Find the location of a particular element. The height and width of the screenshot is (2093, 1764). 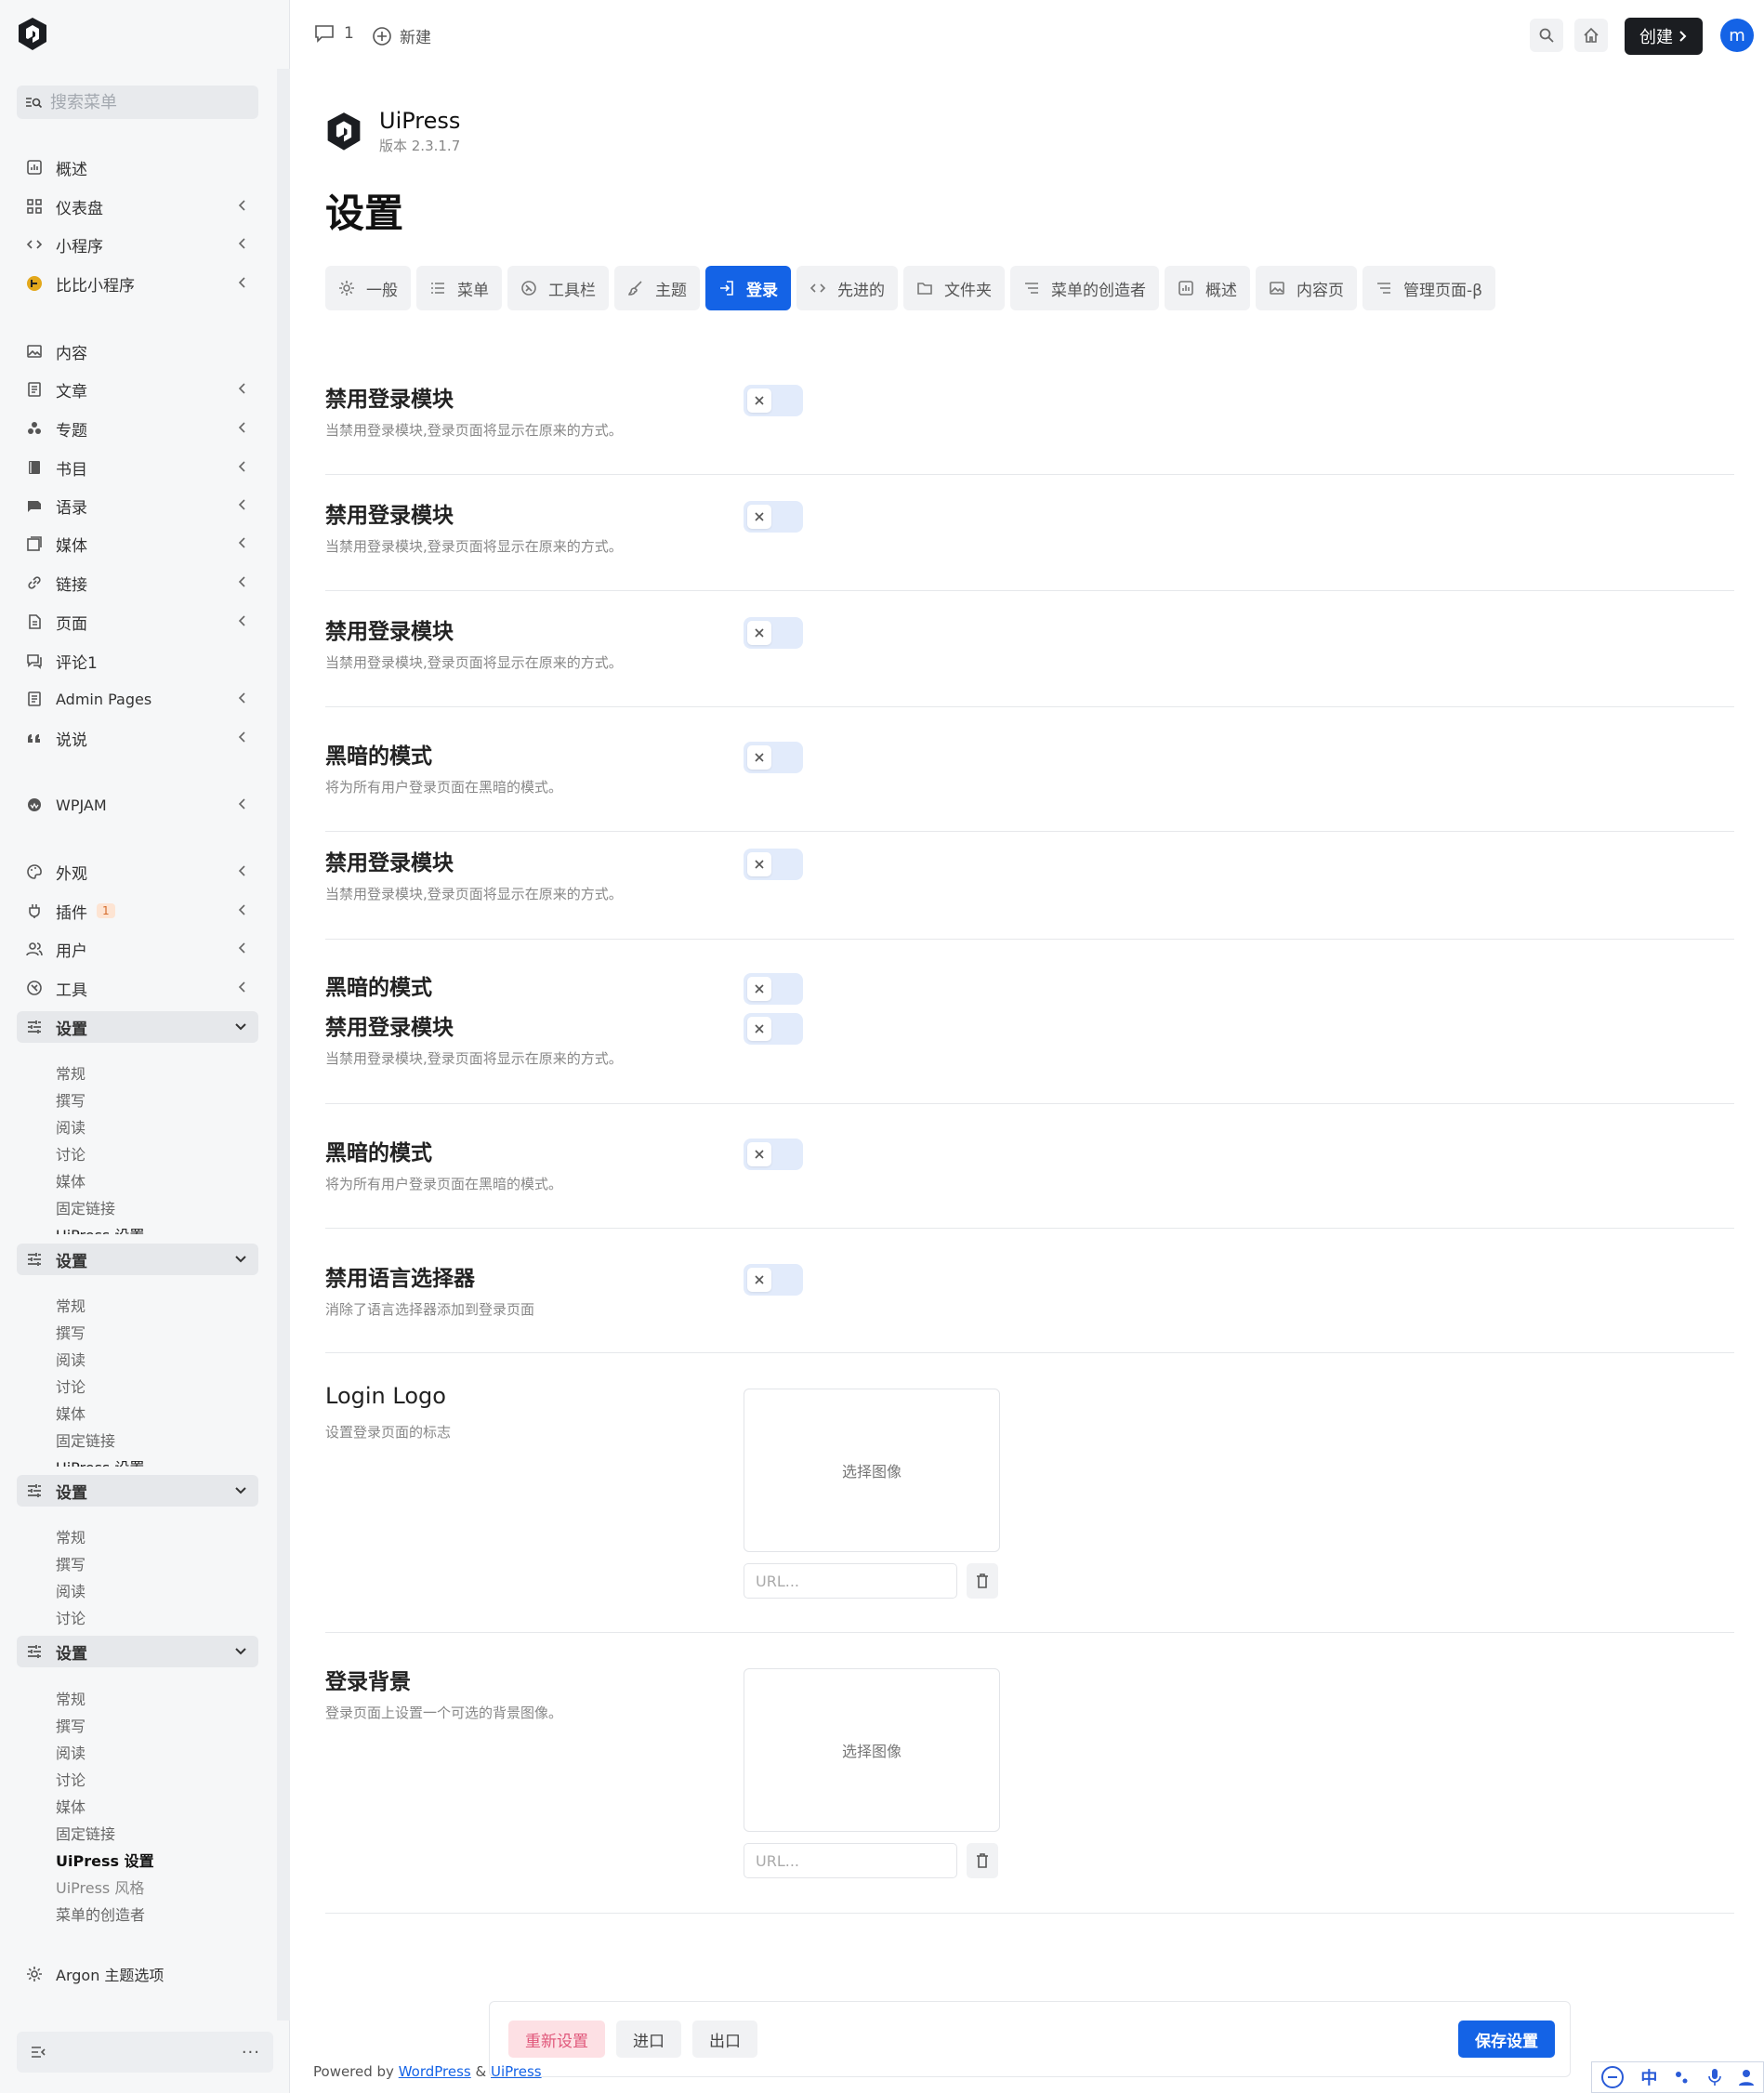

sidebar-item-20: 设置 is located at coordinates (137, 1027).